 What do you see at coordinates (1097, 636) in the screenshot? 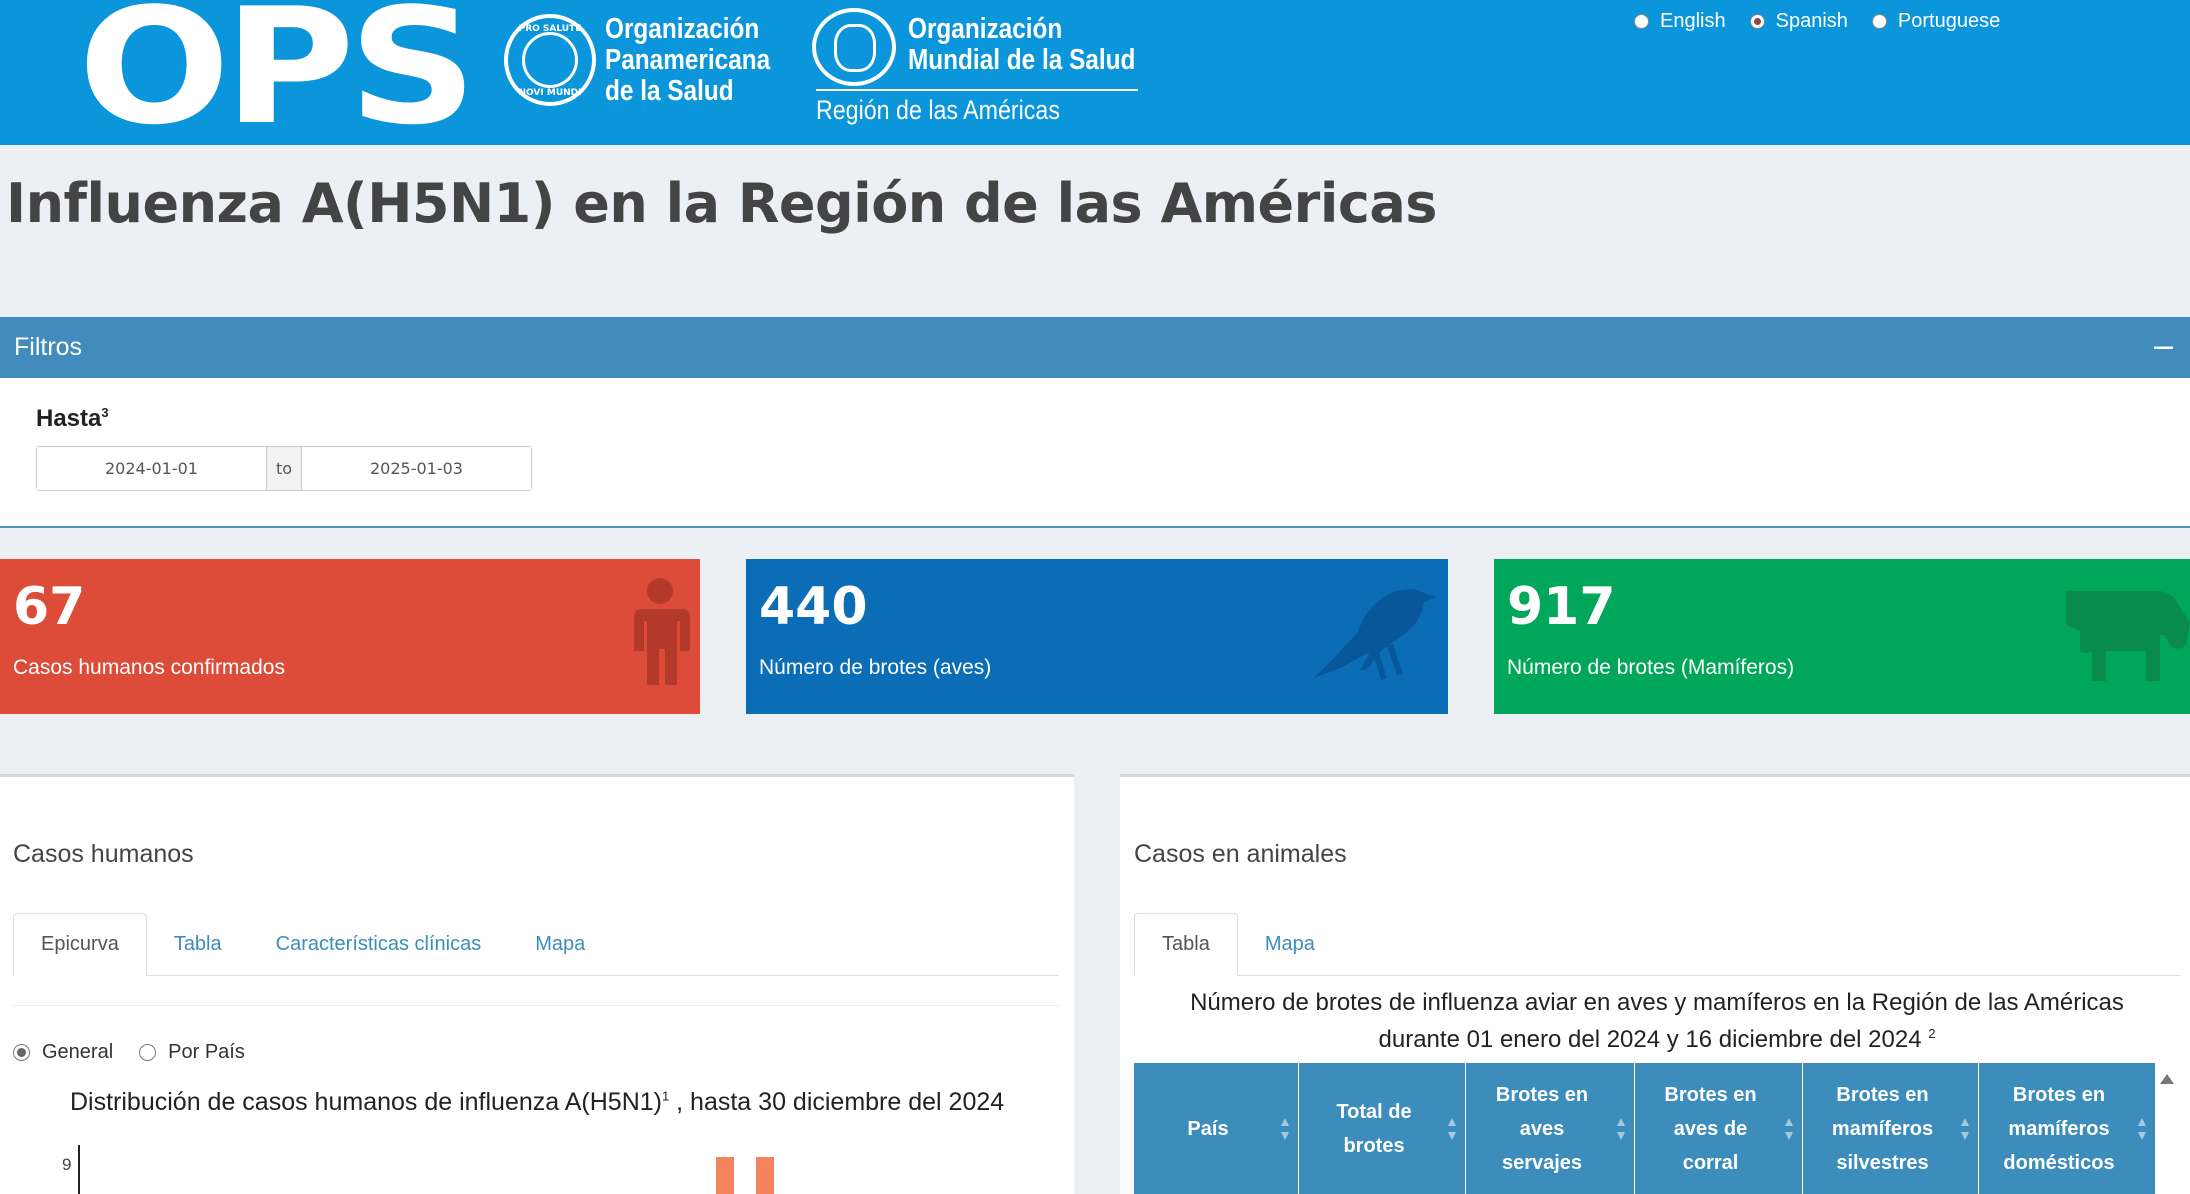
I see `kpi-bird-outbreaks: 440 Número de brotes (aves)` at bounding box center [1097, 636].